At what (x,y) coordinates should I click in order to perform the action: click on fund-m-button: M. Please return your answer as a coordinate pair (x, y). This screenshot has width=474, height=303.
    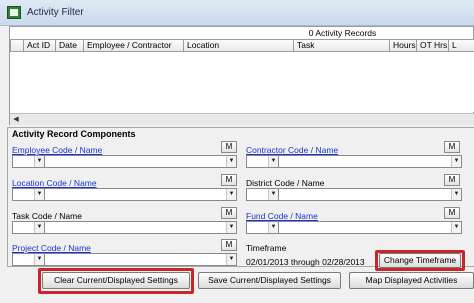
    Looking at the image, I should click on (452, 213).